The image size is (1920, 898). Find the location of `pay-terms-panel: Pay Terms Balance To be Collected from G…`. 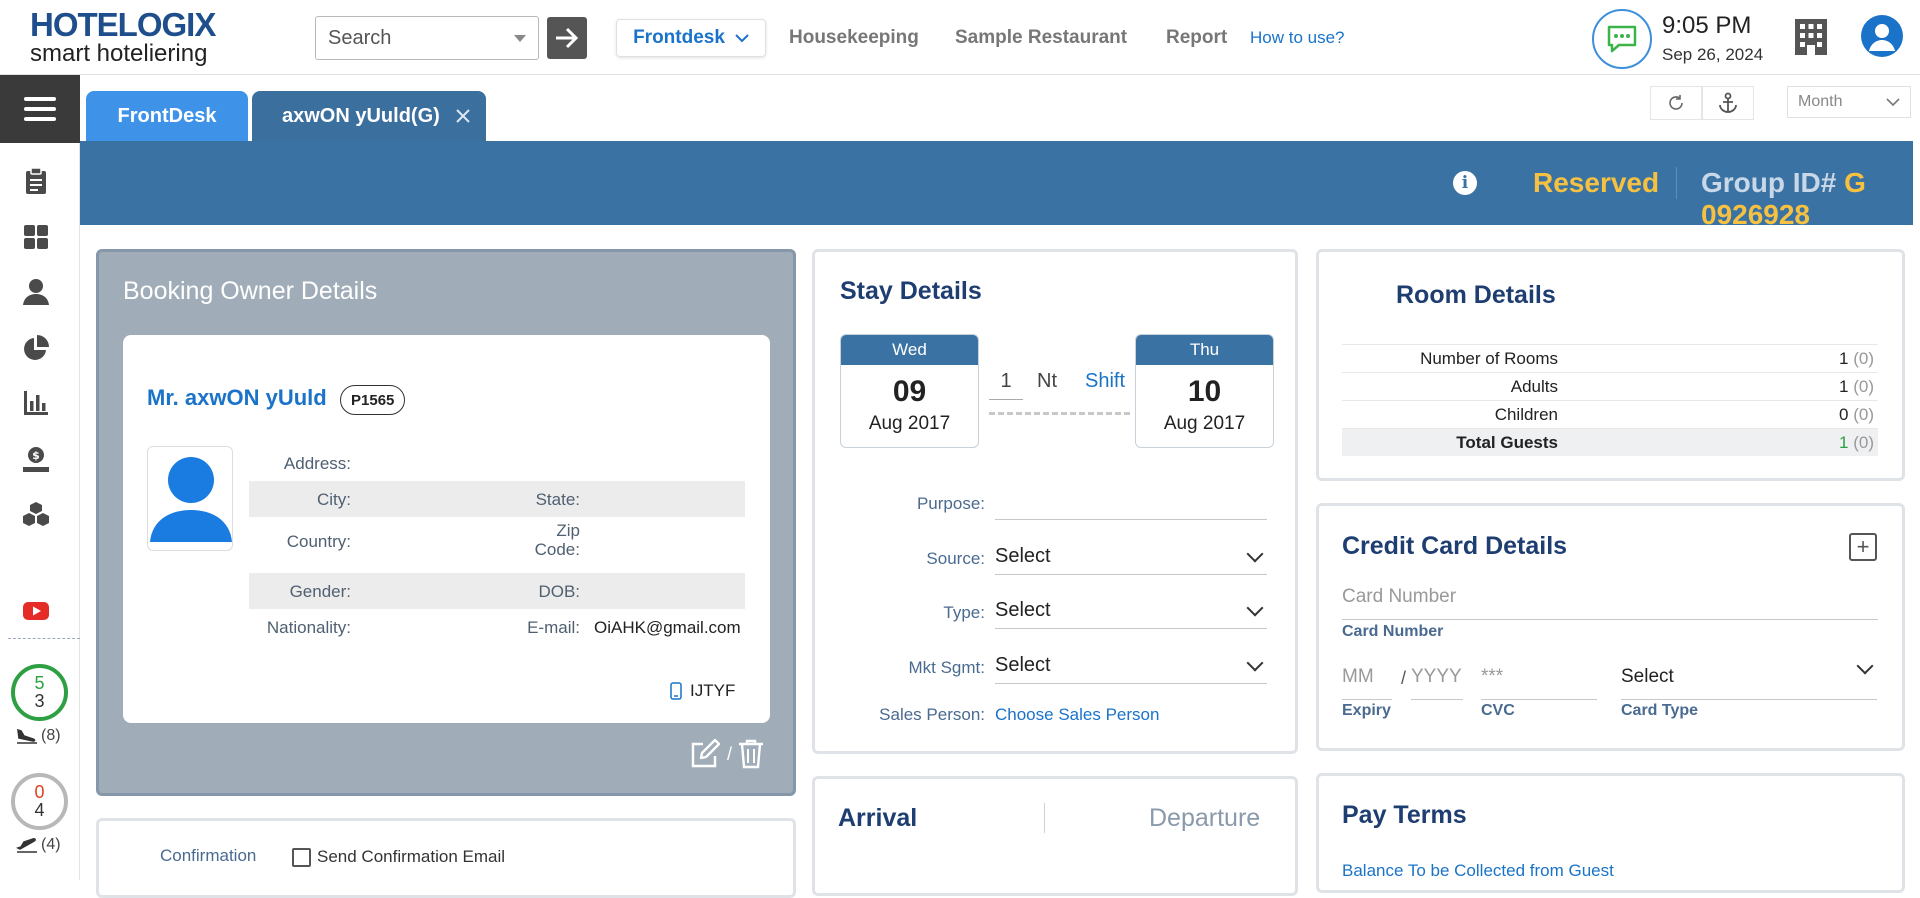

pay-terms-panel: Pay Terms Balance To be Collected from G… is located at coordinates (1610, 833).